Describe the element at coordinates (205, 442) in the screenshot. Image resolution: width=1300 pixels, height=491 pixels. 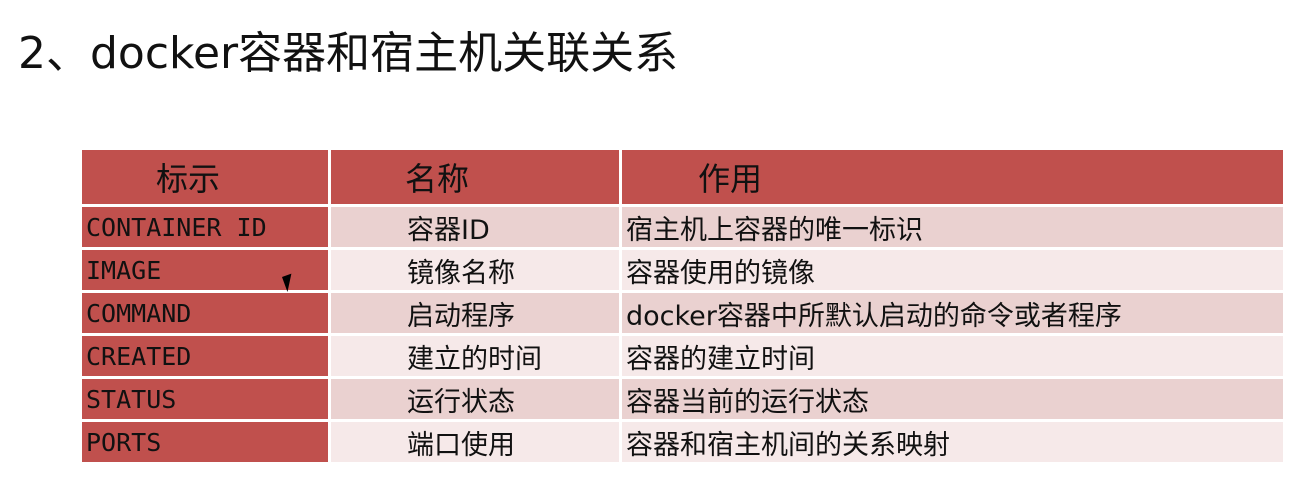
I see `row-key: PORTS` at that location.